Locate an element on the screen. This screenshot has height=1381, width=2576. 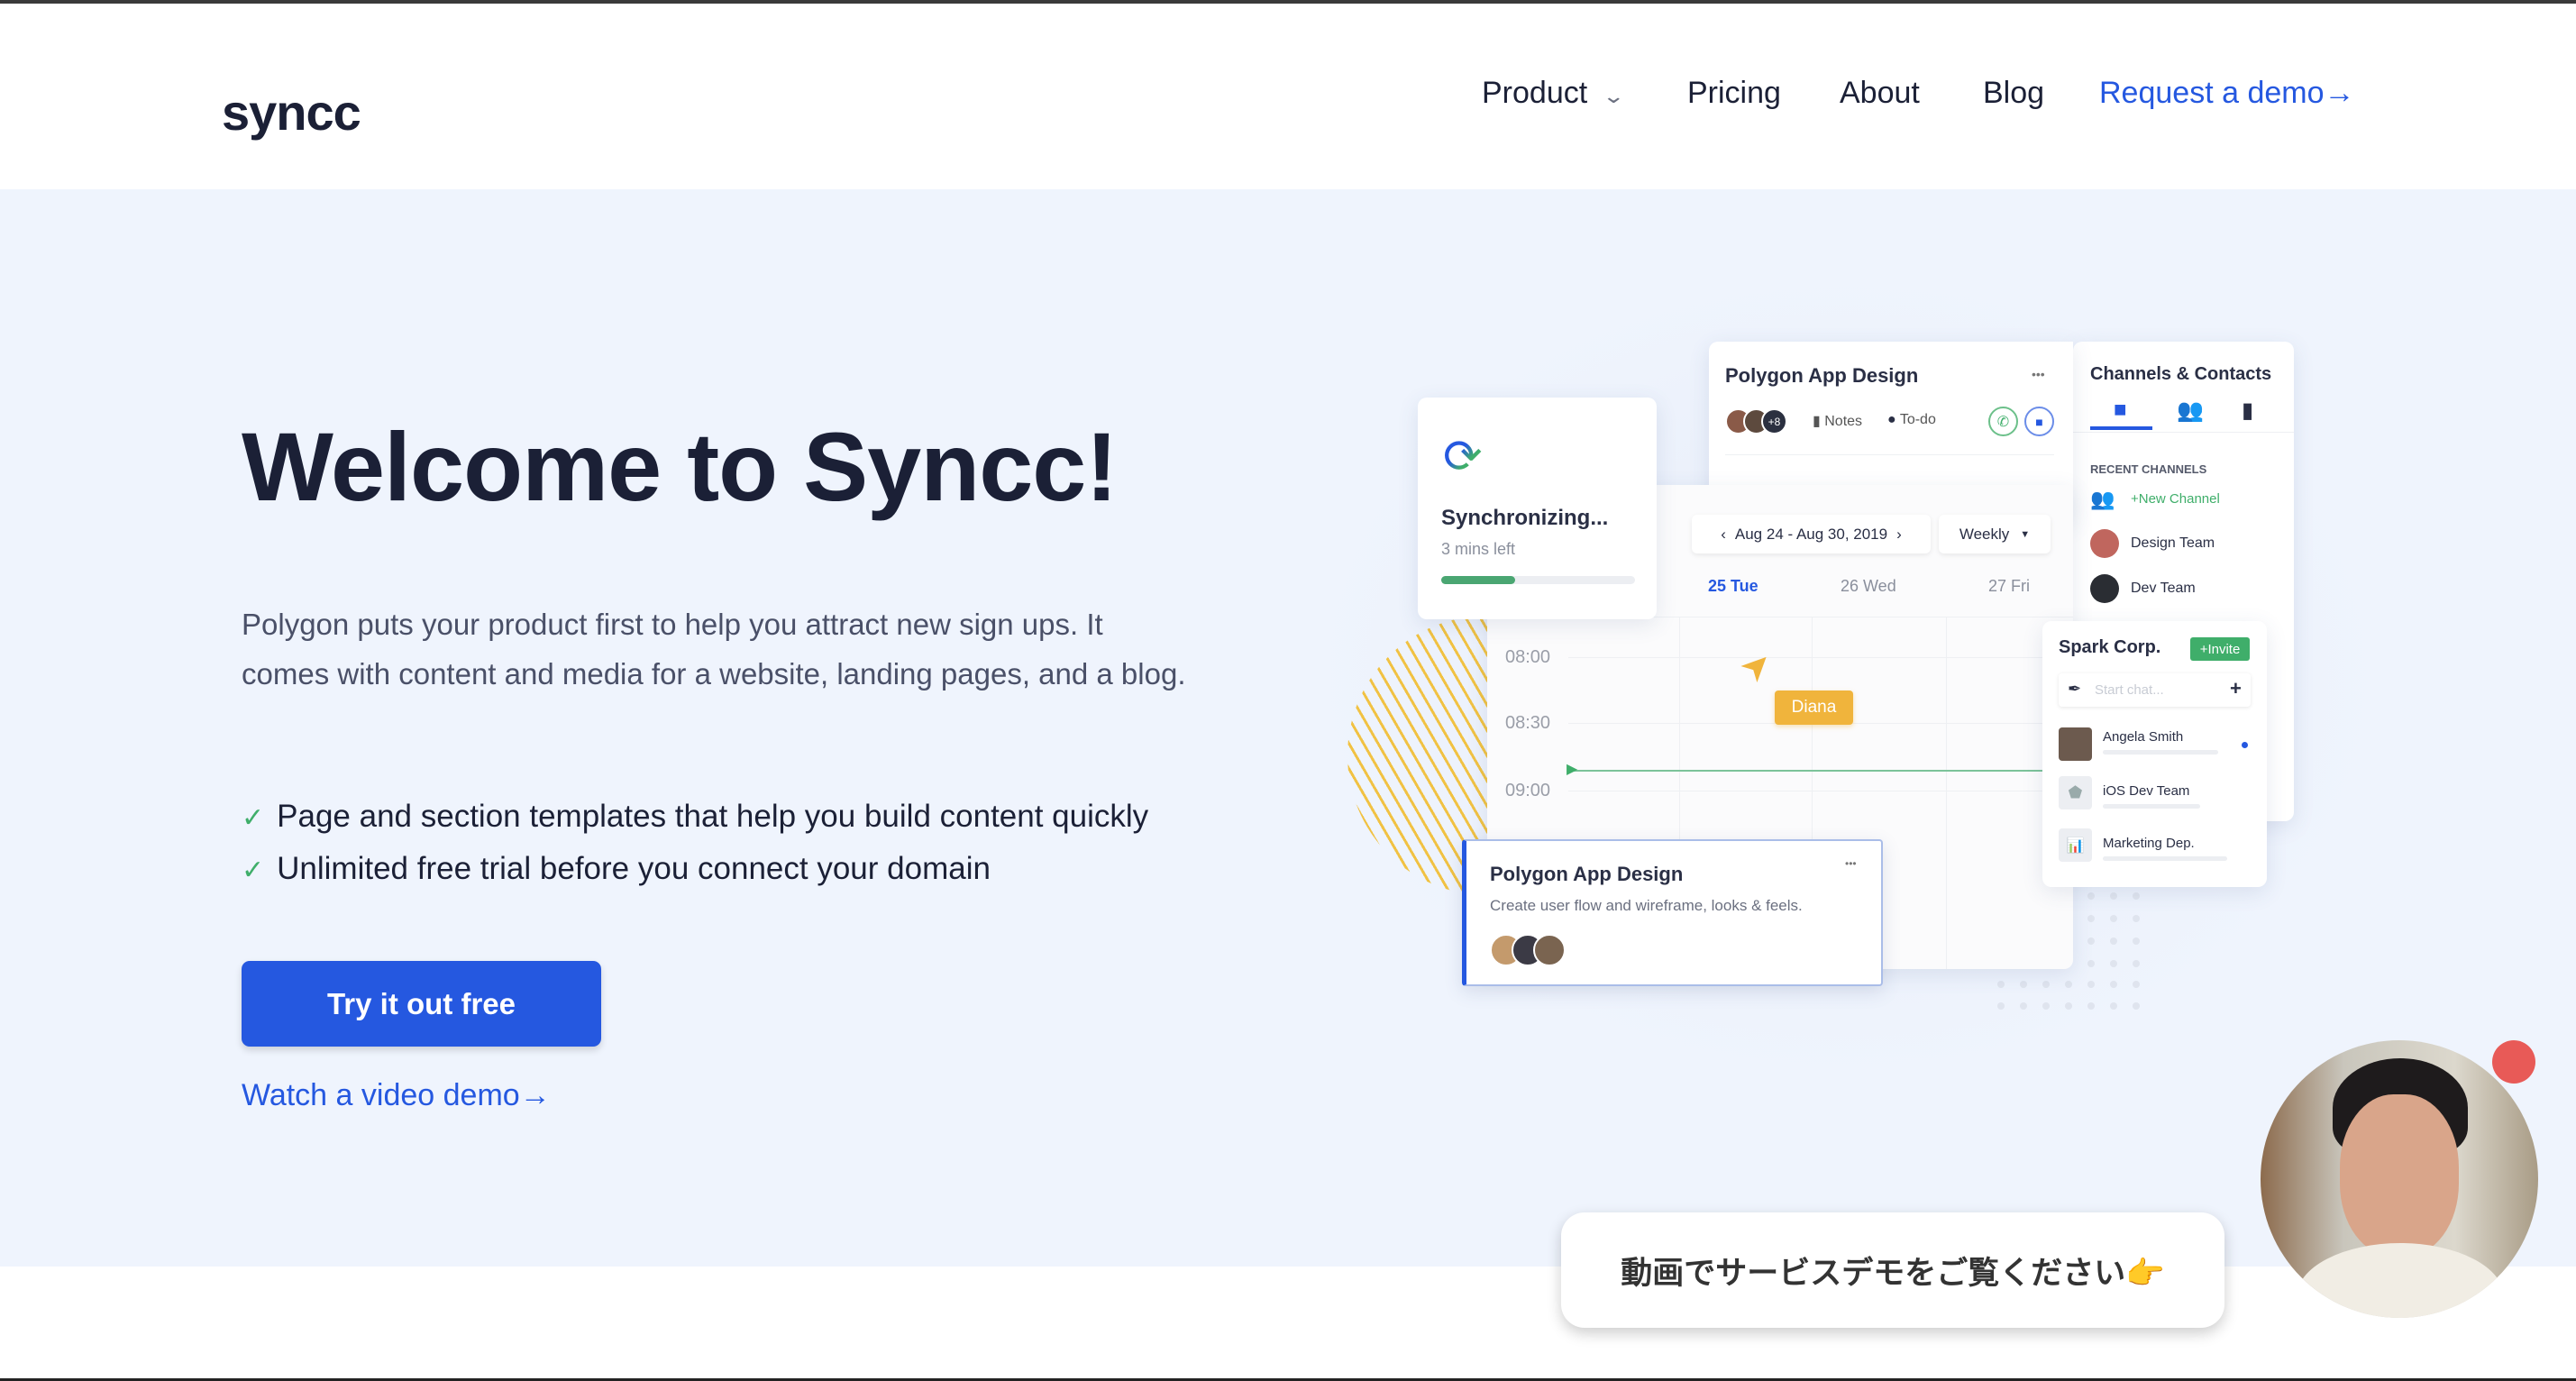
new-channel-icon: 👥 is located at coordinates (2102, 499).